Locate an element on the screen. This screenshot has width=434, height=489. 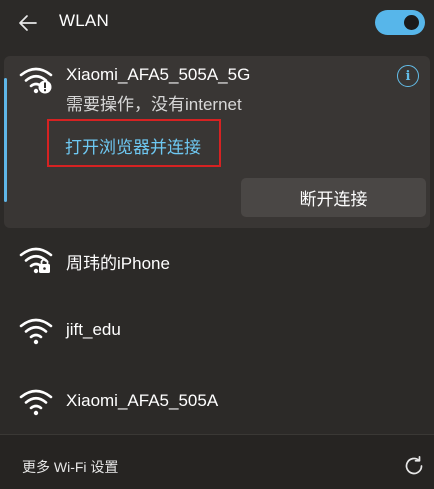
network-properties-button: i is located at coordinates (408, 76).